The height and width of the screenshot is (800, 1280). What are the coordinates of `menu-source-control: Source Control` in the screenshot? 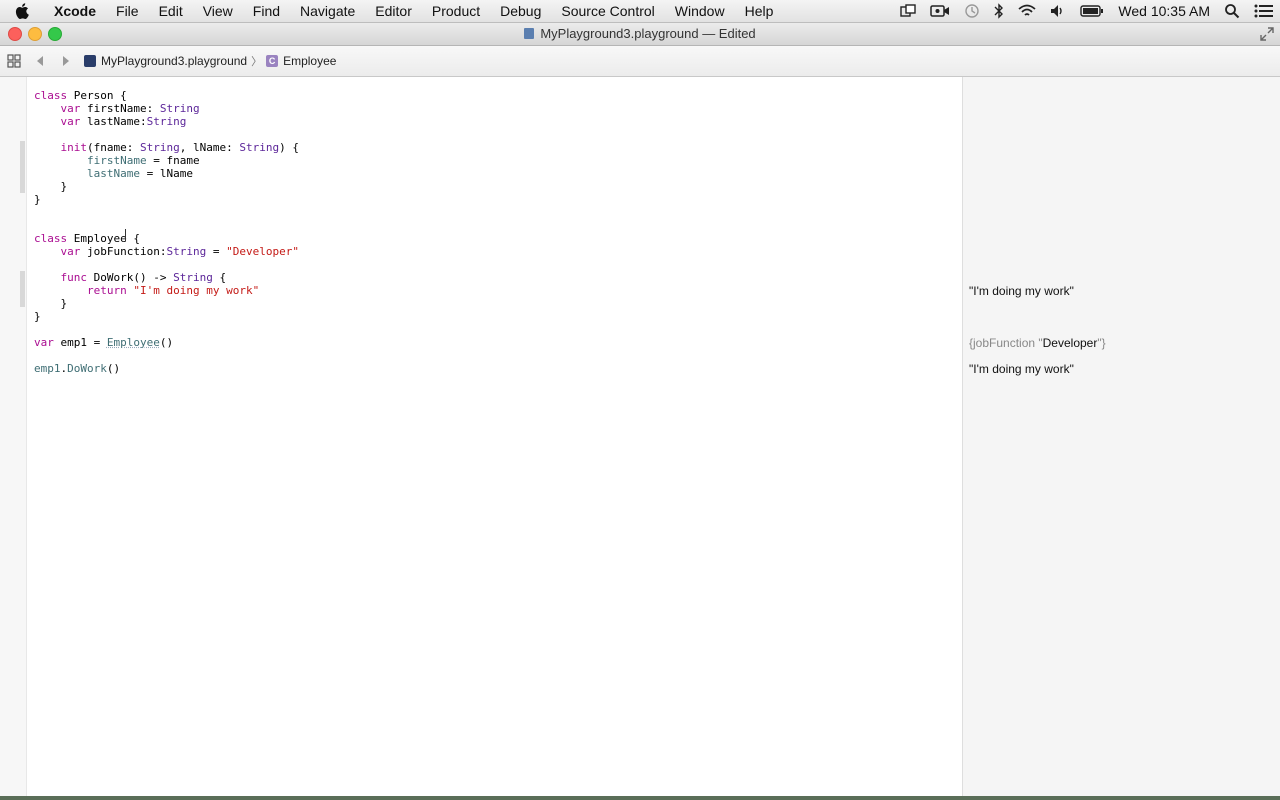 It's located at (607, 11).